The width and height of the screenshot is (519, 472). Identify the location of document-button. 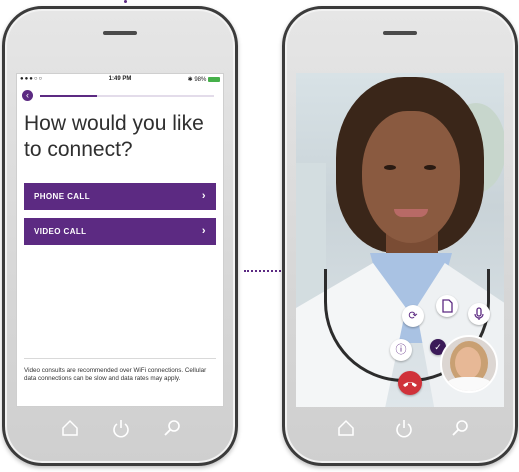
(447, 306).